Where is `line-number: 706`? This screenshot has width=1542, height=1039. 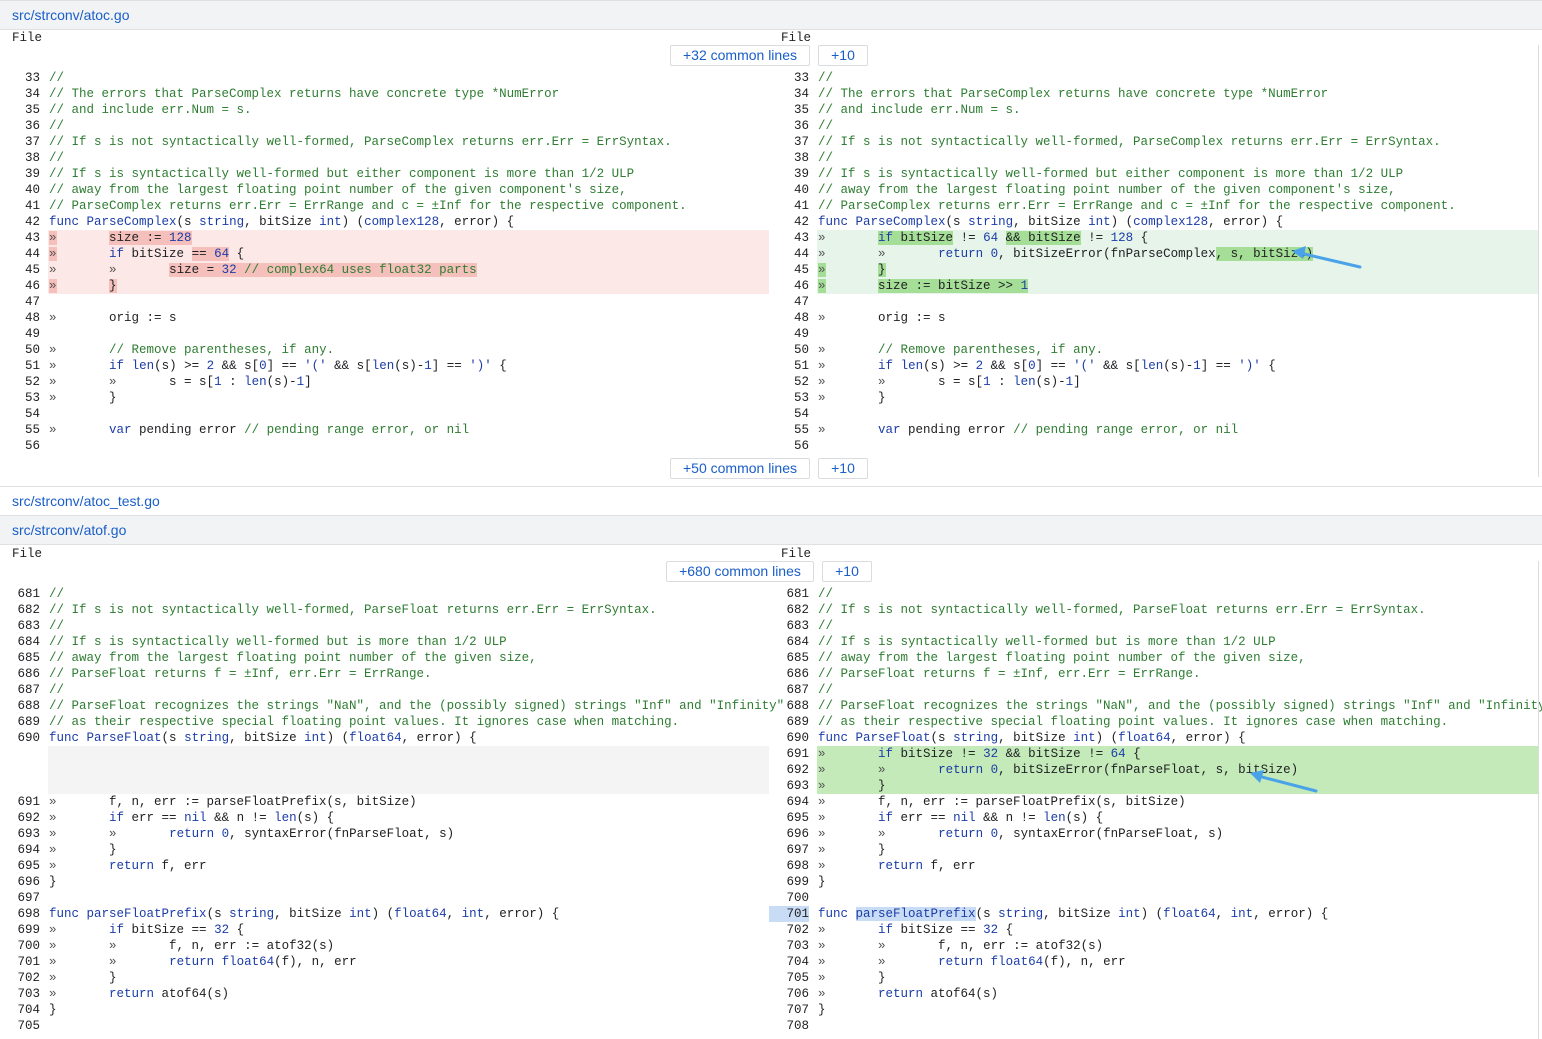
line-number: 706 is located at coordinates (789, 994).